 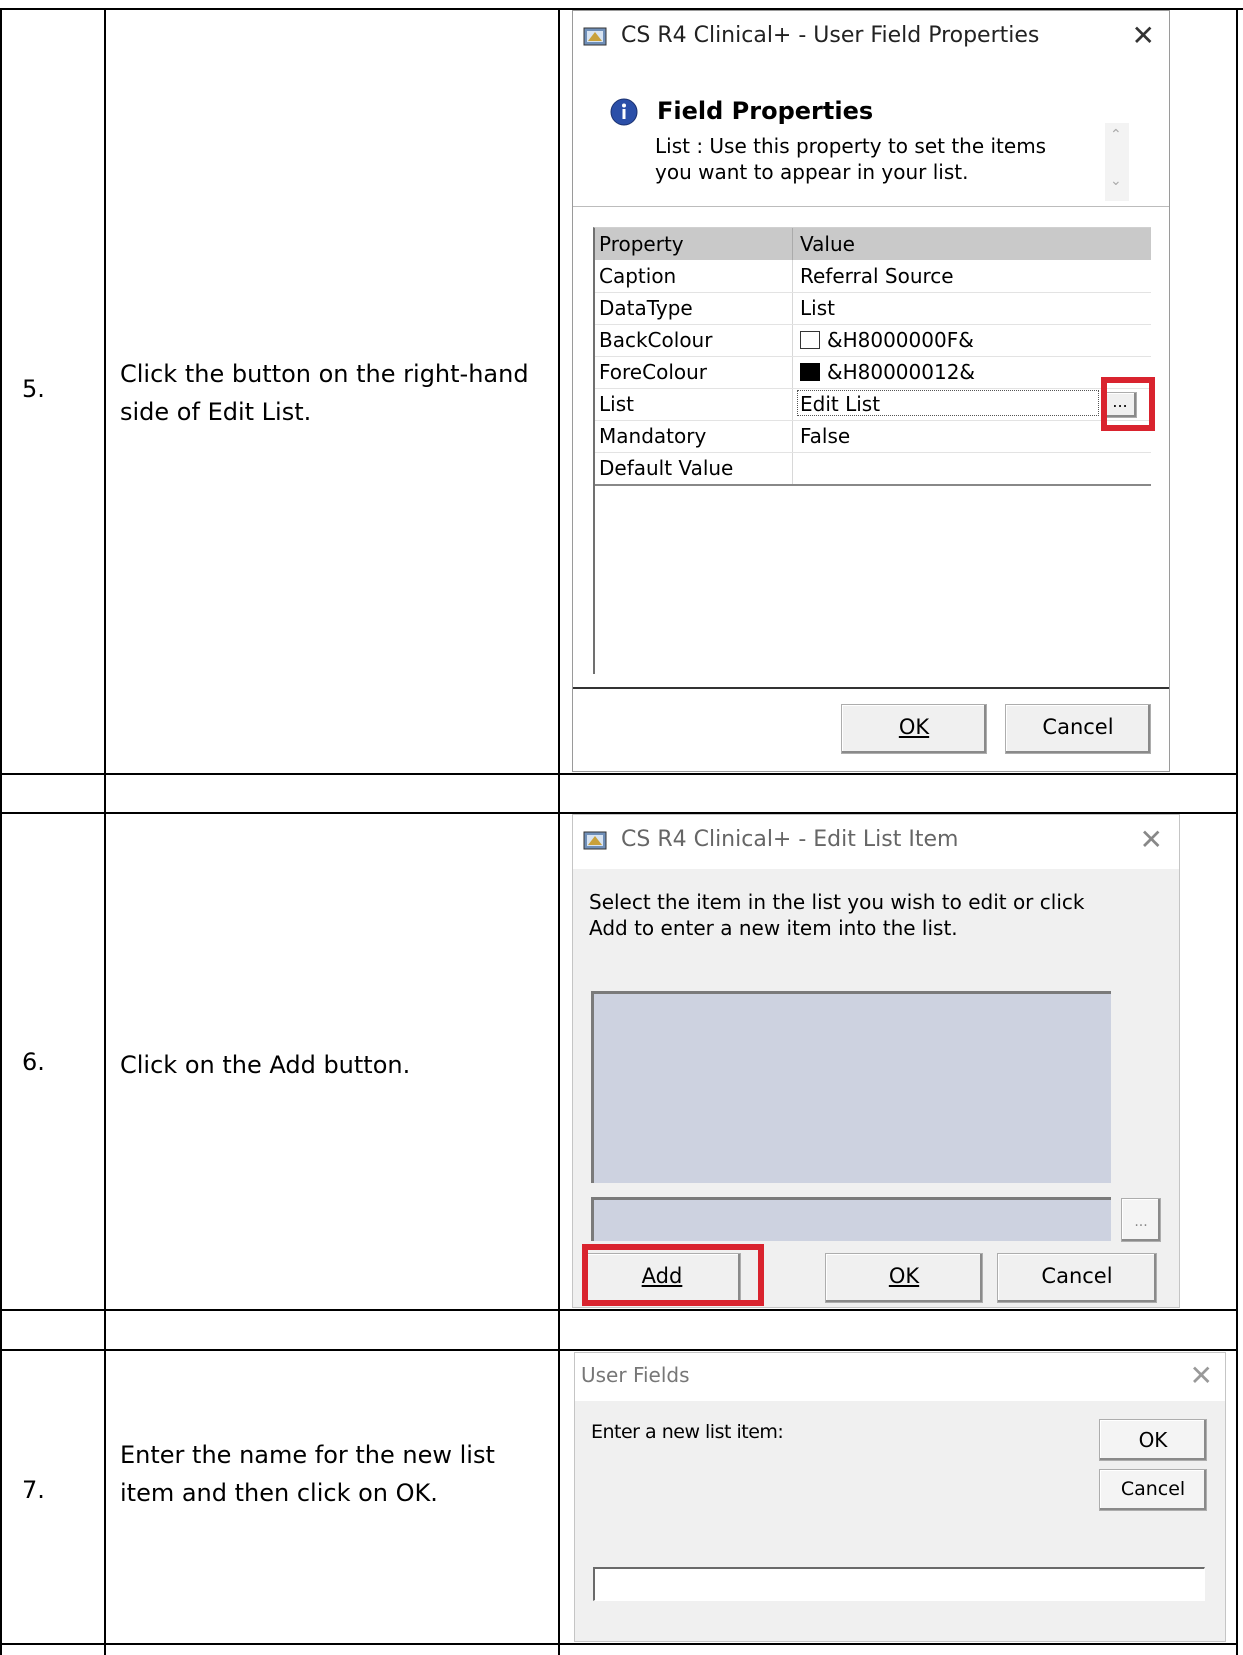 What do you see at coordinates (810, 372) in the screenshot?
I see `color-swatch-black` at bounding box center [810, 372].